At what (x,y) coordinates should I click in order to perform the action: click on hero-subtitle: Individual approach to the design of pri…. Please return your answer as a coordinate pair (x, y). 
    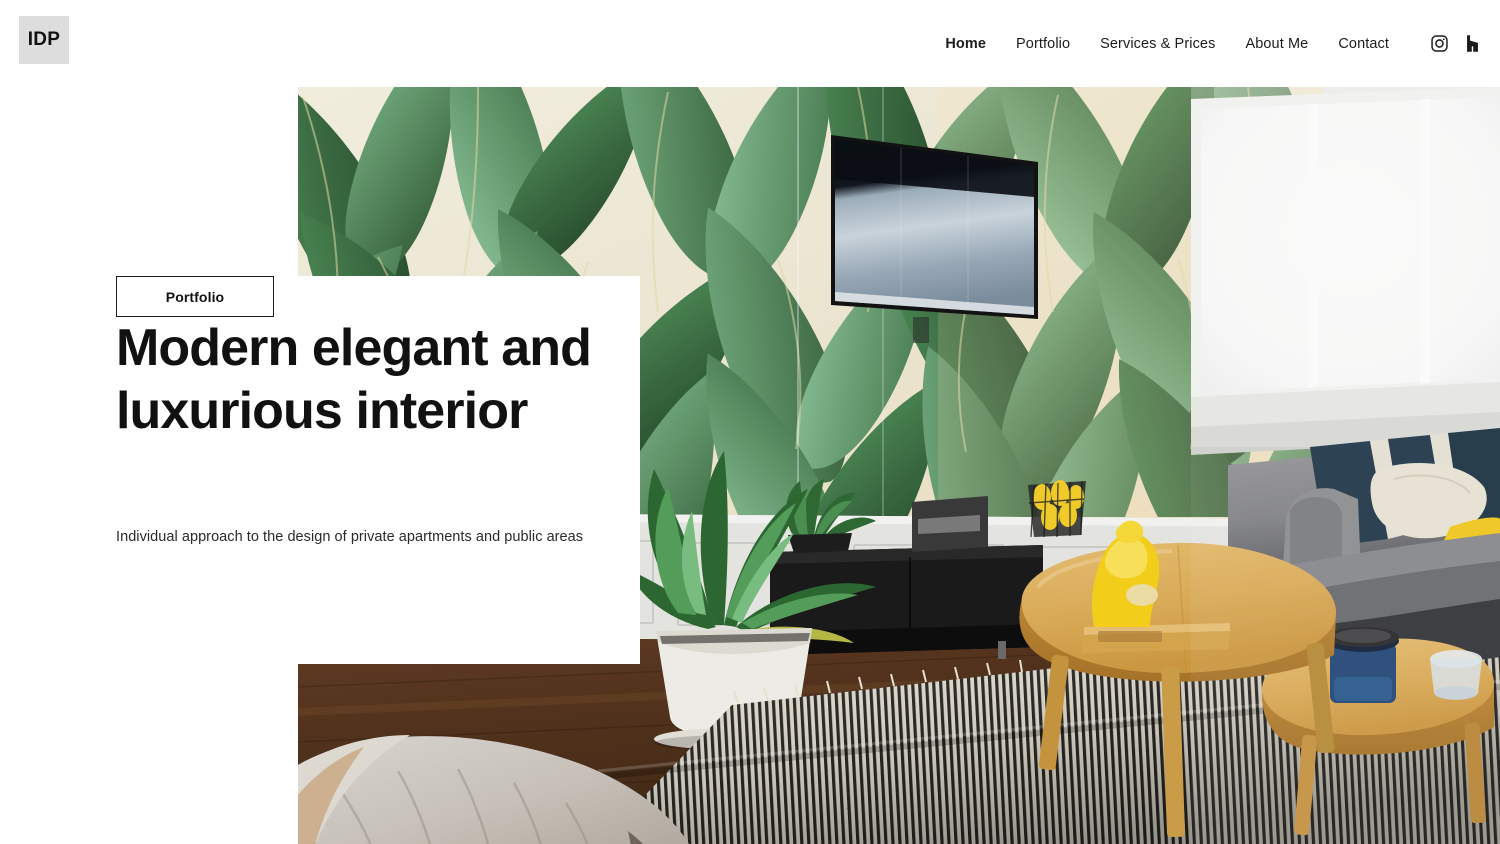
    Looking at the image, I should click on (350, 537).